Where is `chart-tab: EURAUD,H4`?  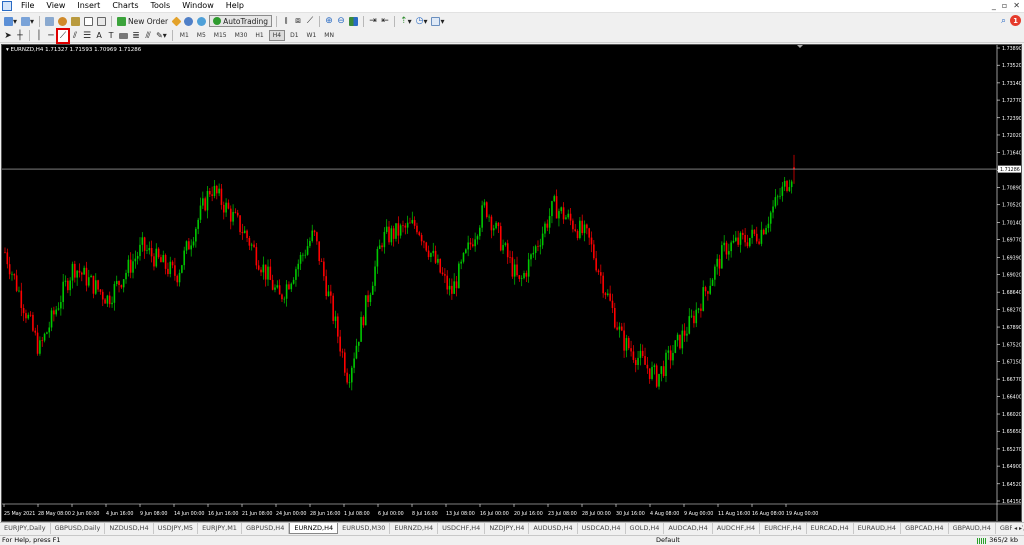 chart-tab: EURAUD,H4 is located at coordinates (878, 528).